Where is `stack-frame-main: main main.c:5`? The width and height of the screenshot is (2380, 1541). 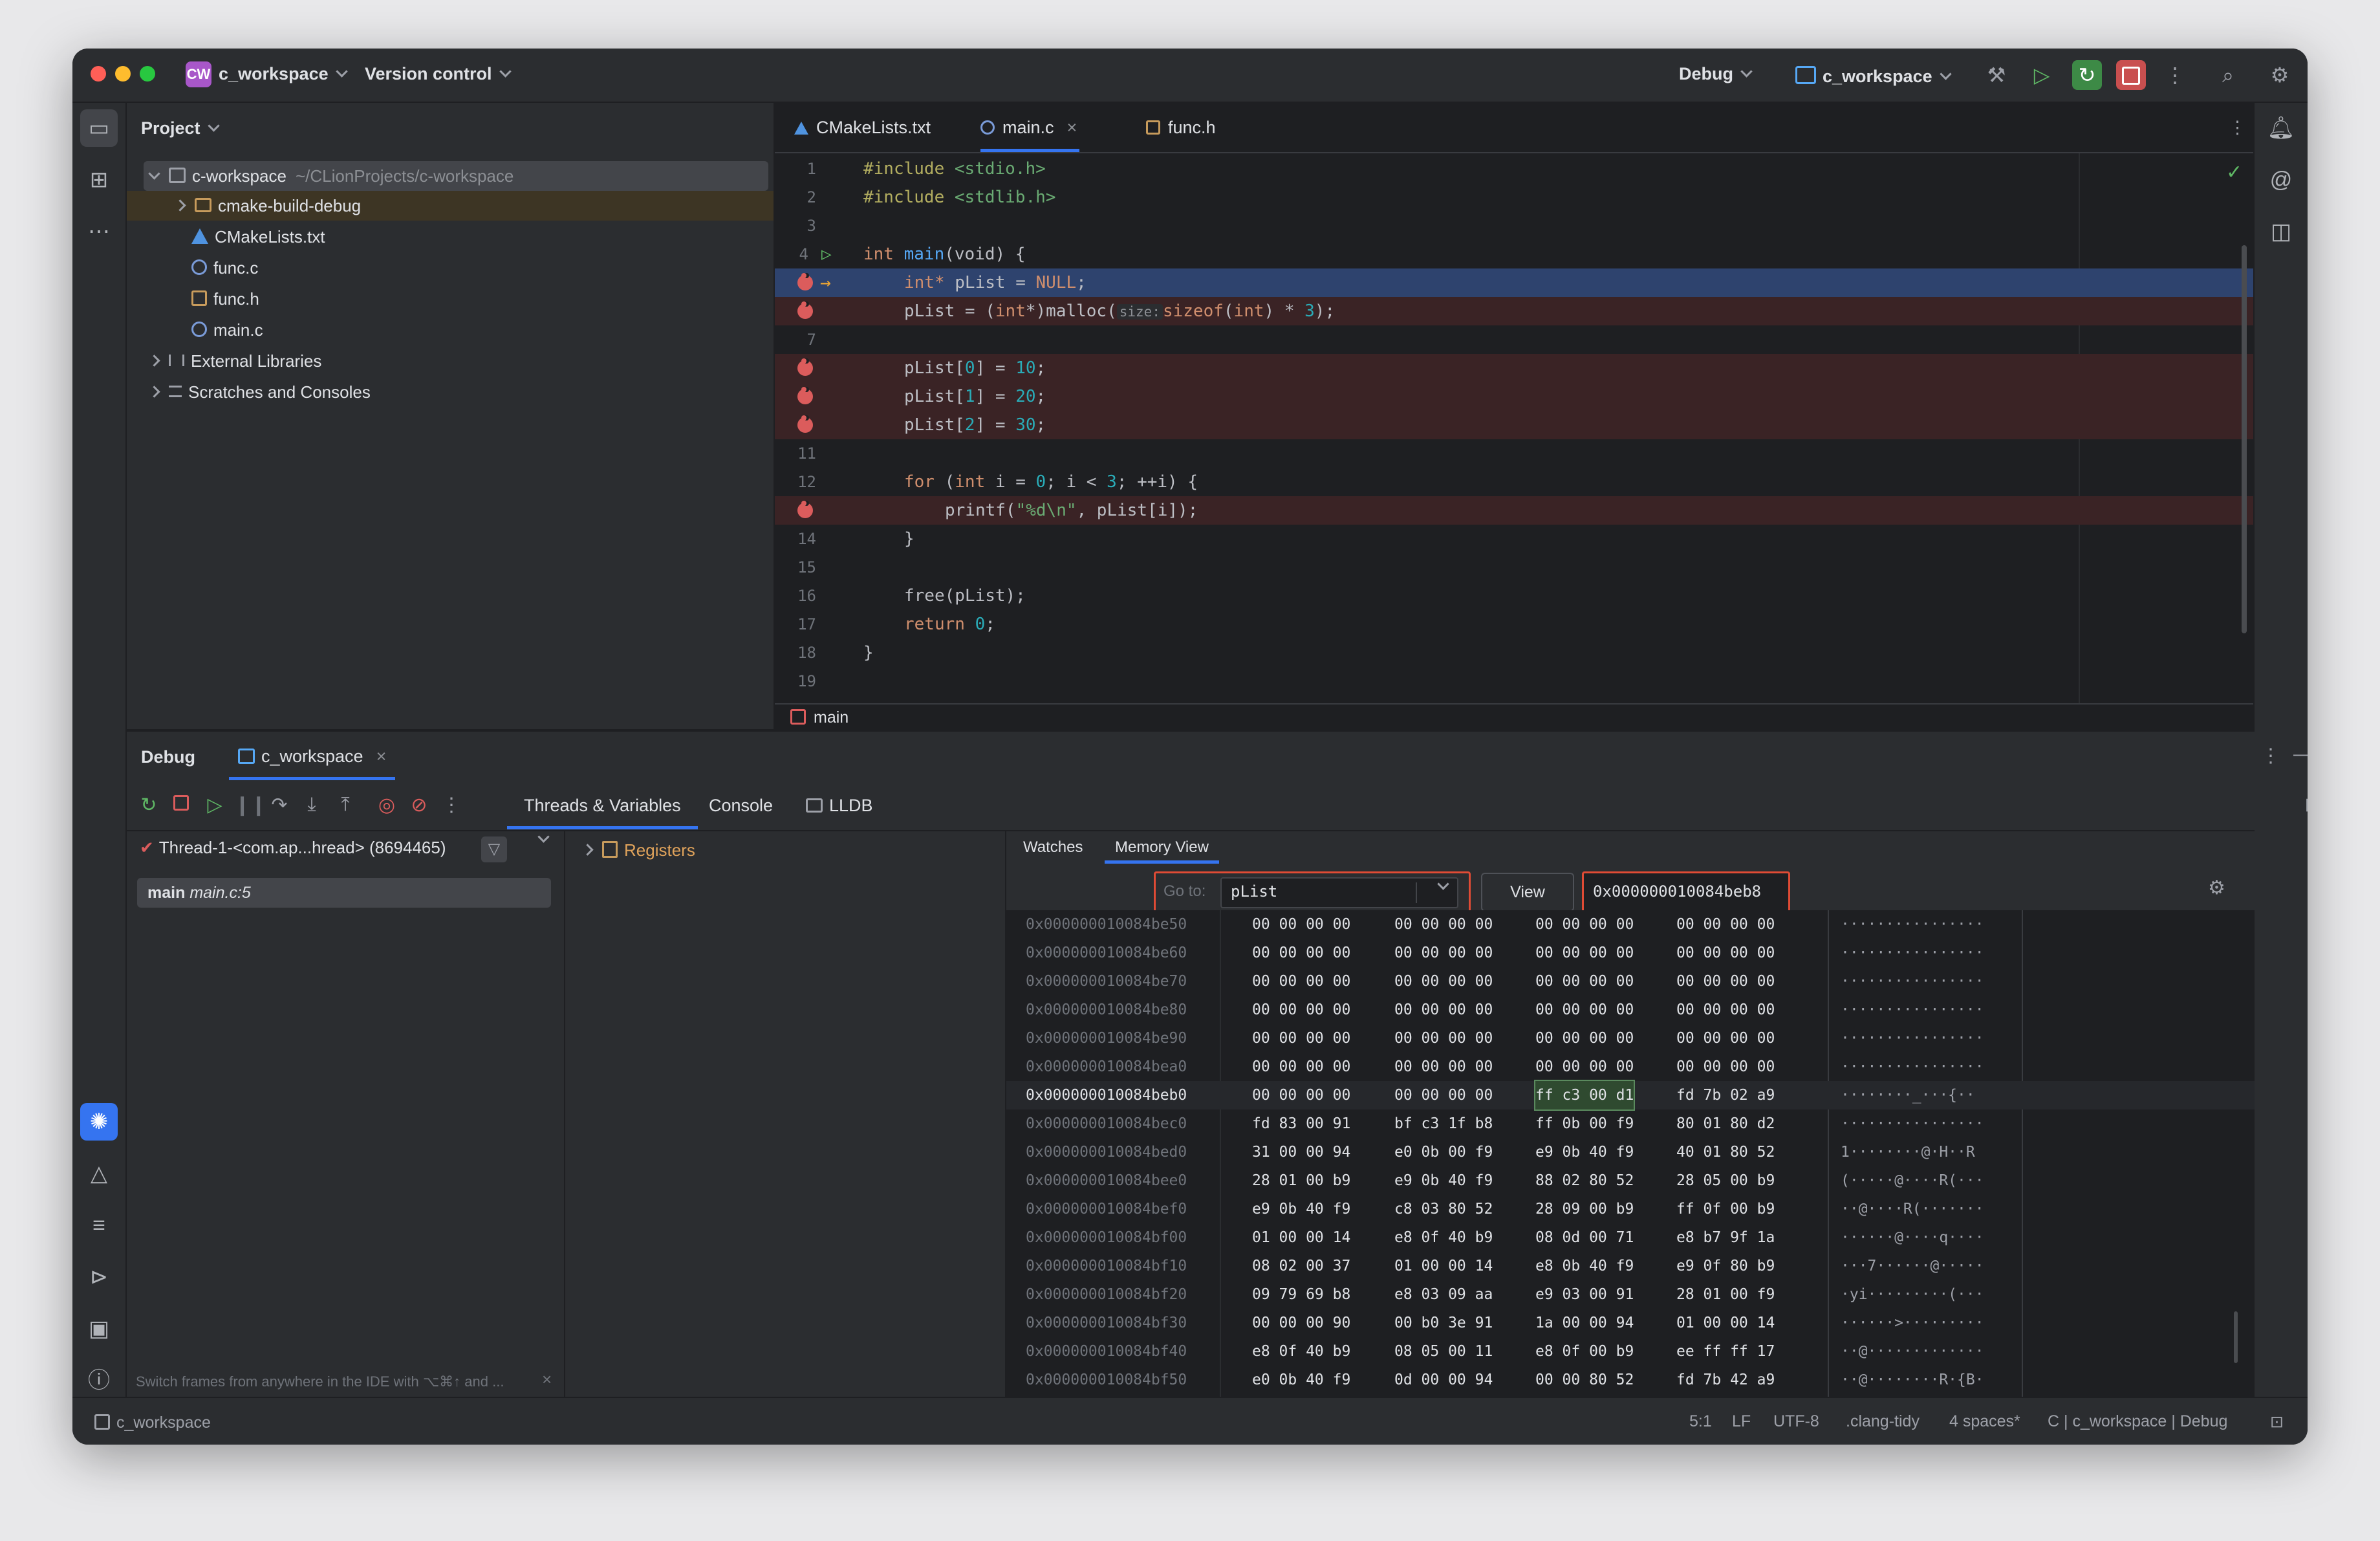 stack-frame-main: main main.c:5 is located at coordinates (344, 893).